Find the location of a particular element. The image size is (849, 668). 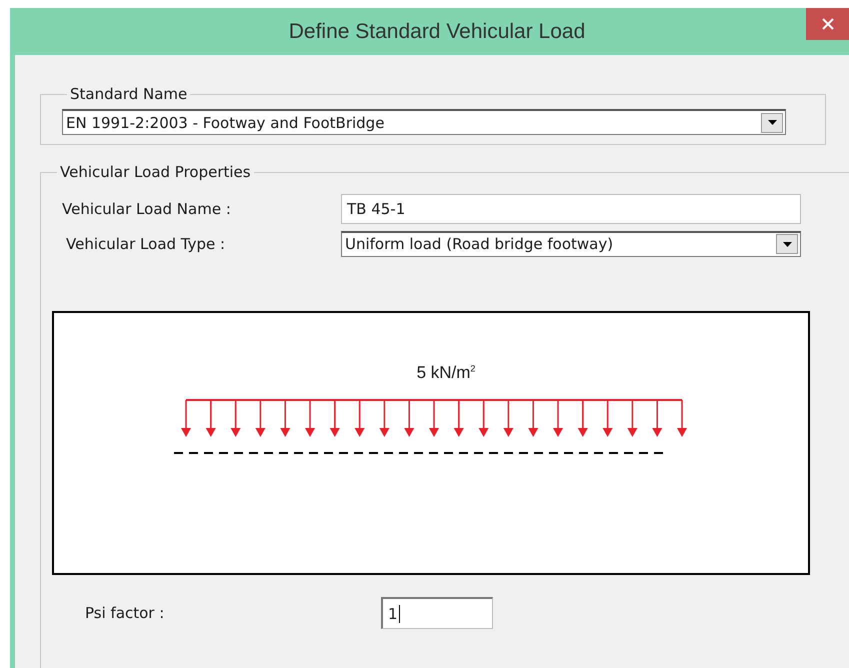

group-label: Standard Name is located at coordinates (128, 94).